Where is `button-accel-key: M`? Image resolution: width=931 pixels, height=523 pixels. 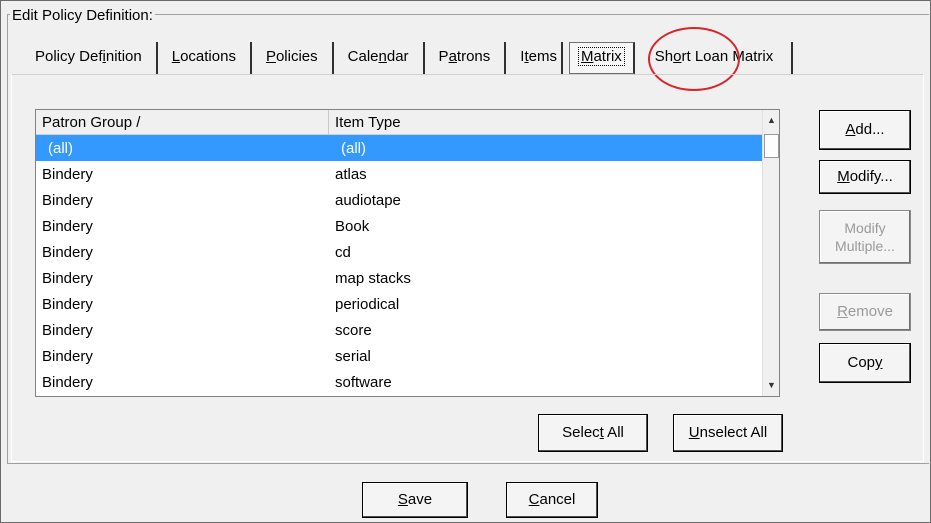
button-accel-key: M is located at coordinates (843, 176).